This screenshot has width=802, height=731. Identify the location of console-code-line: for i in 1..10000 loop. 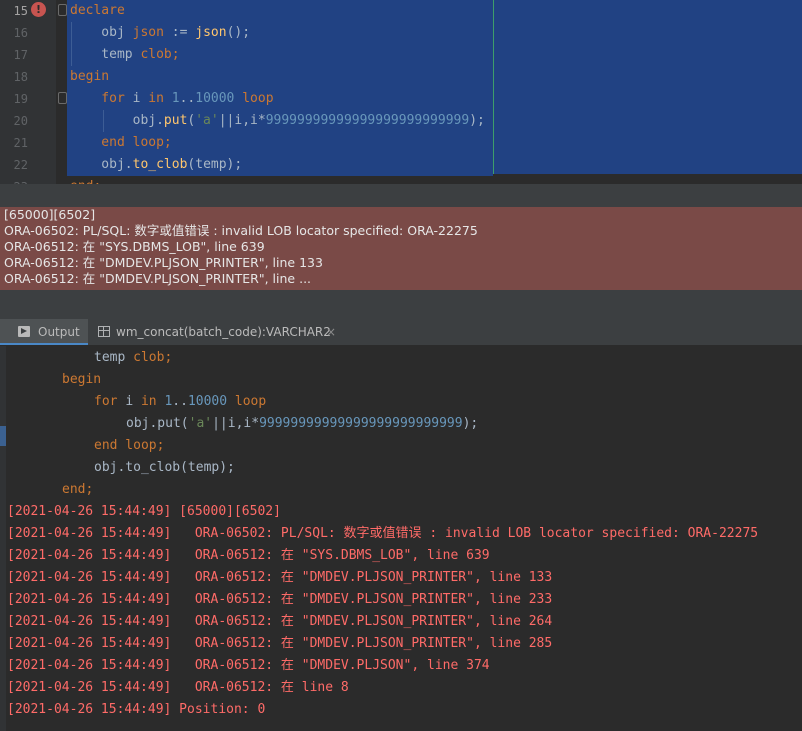
(180, 402).